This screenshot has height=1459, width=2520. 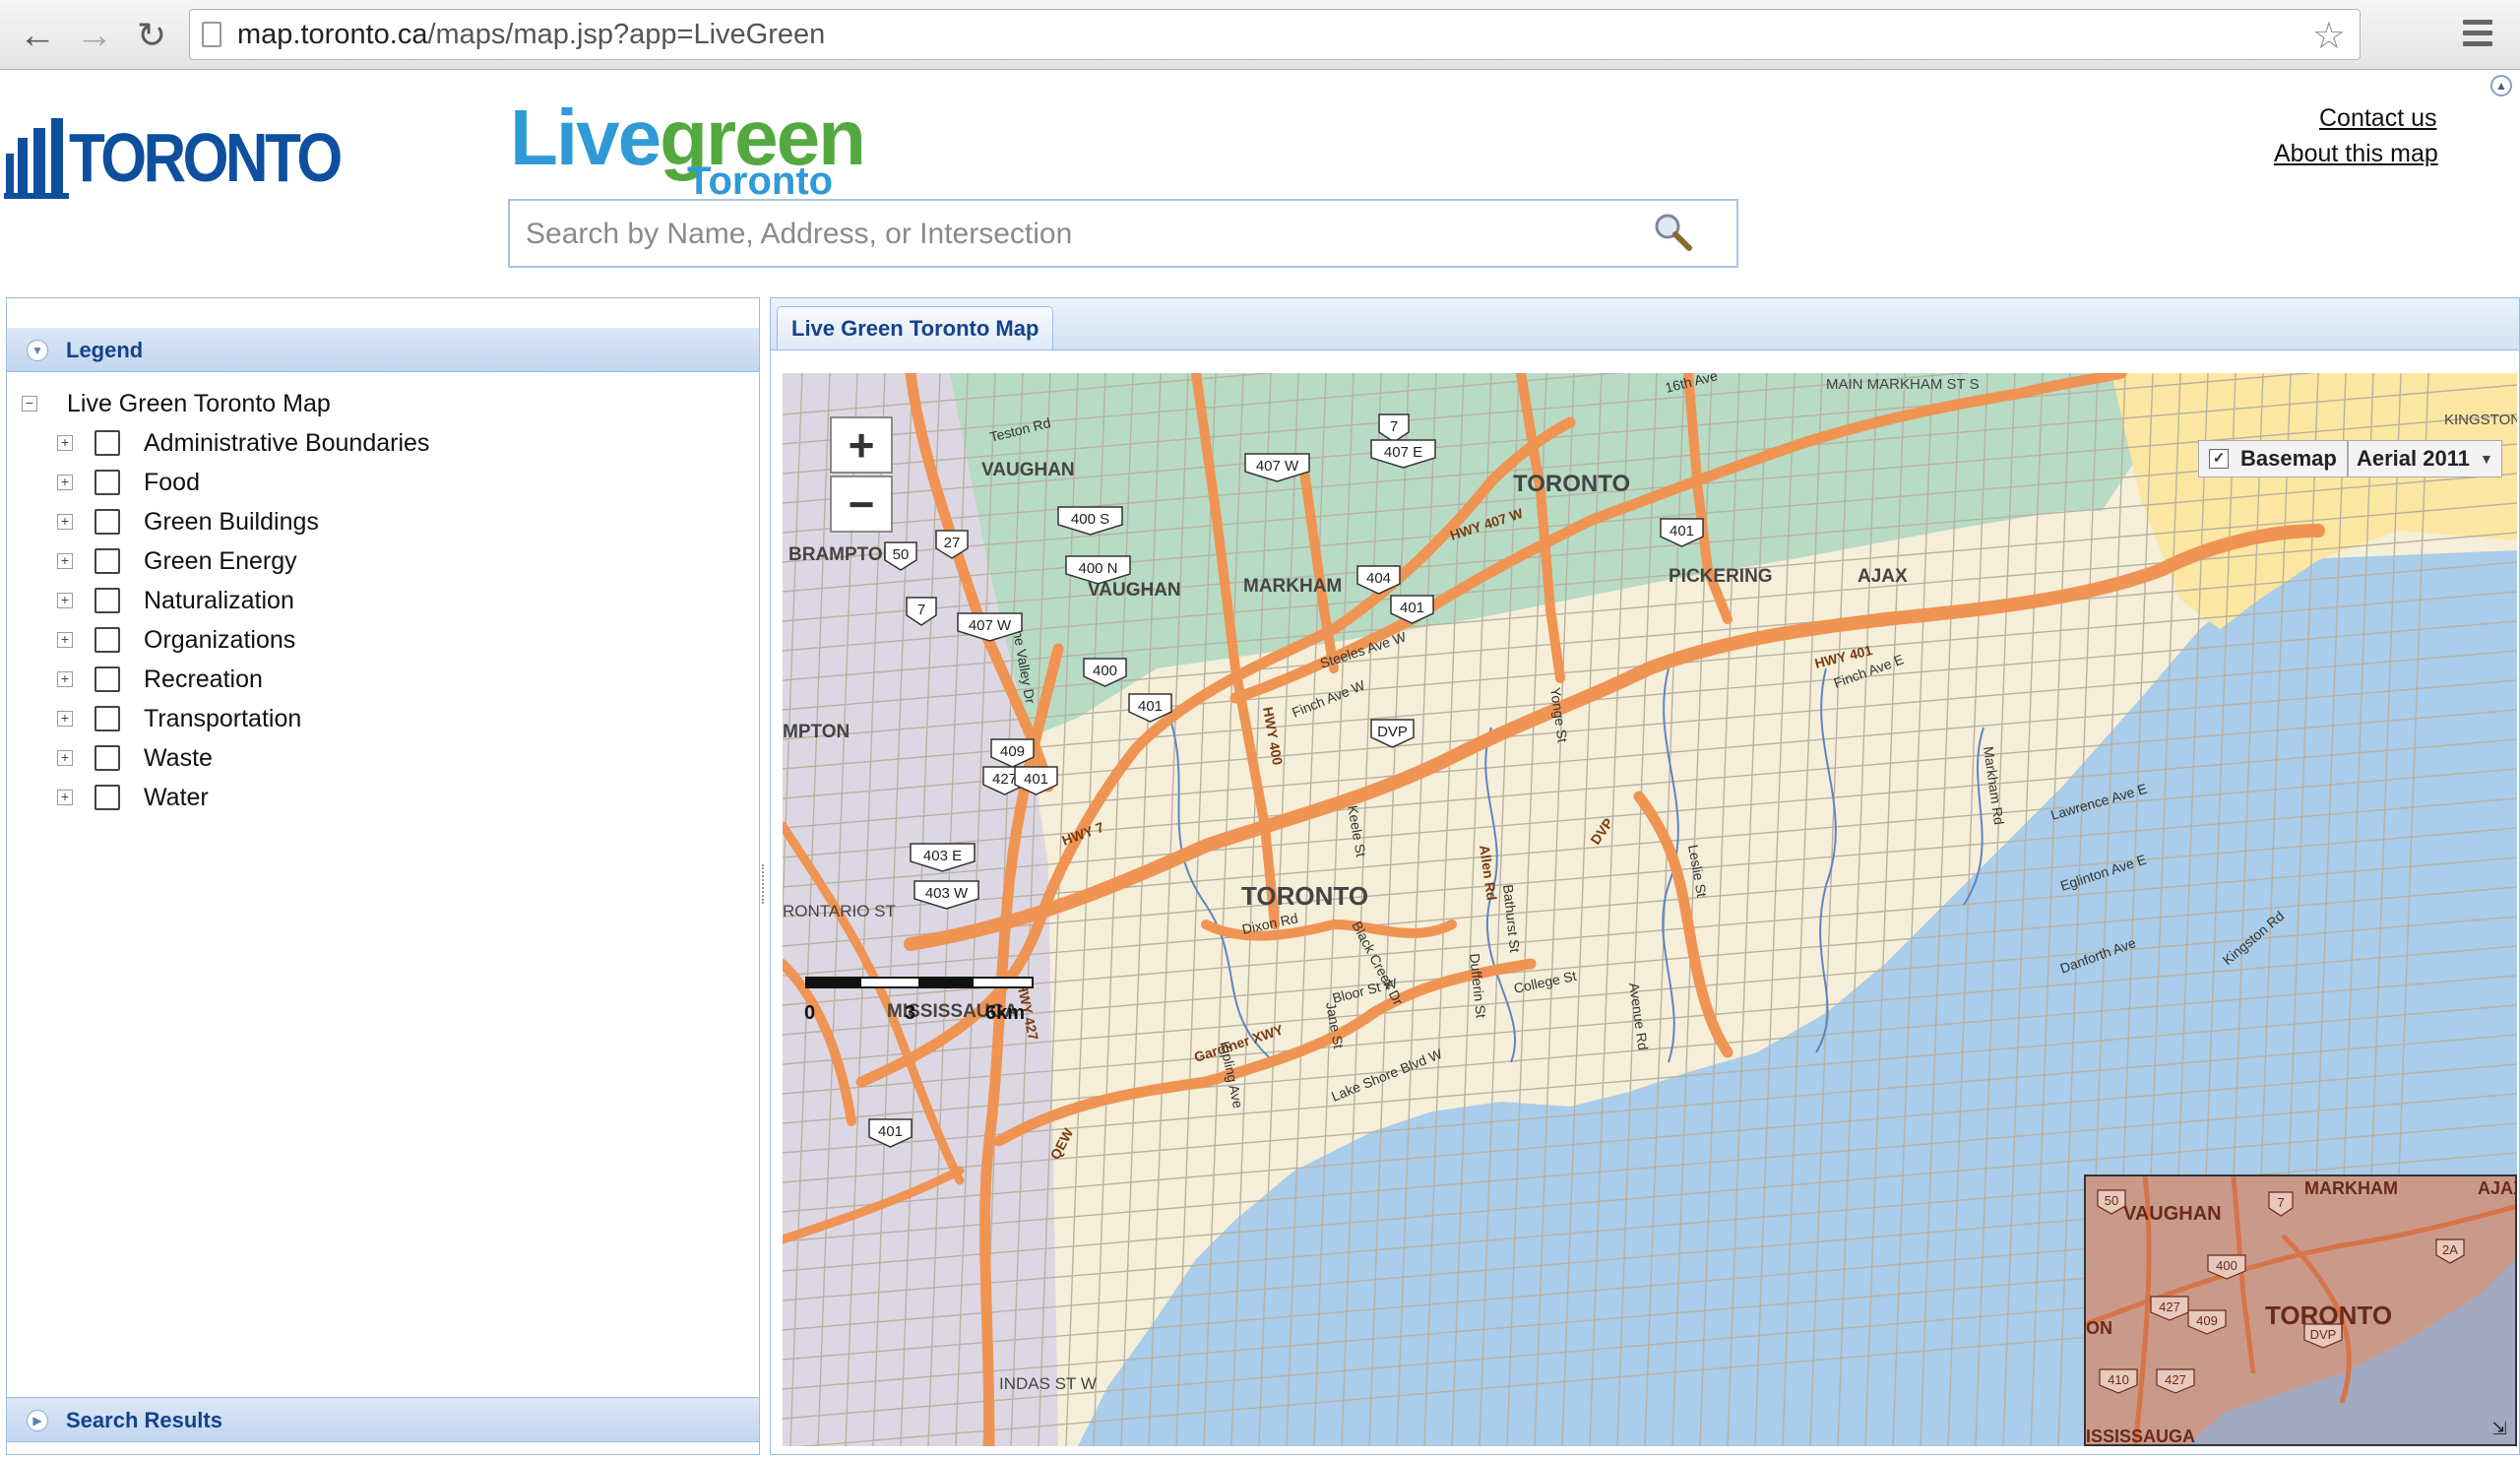 What do you see at coordinates (2425, 458) in the screenshot?
I see `aerial-year-select: Aerial 2011 ▼` at bounding box center [2425, 458].